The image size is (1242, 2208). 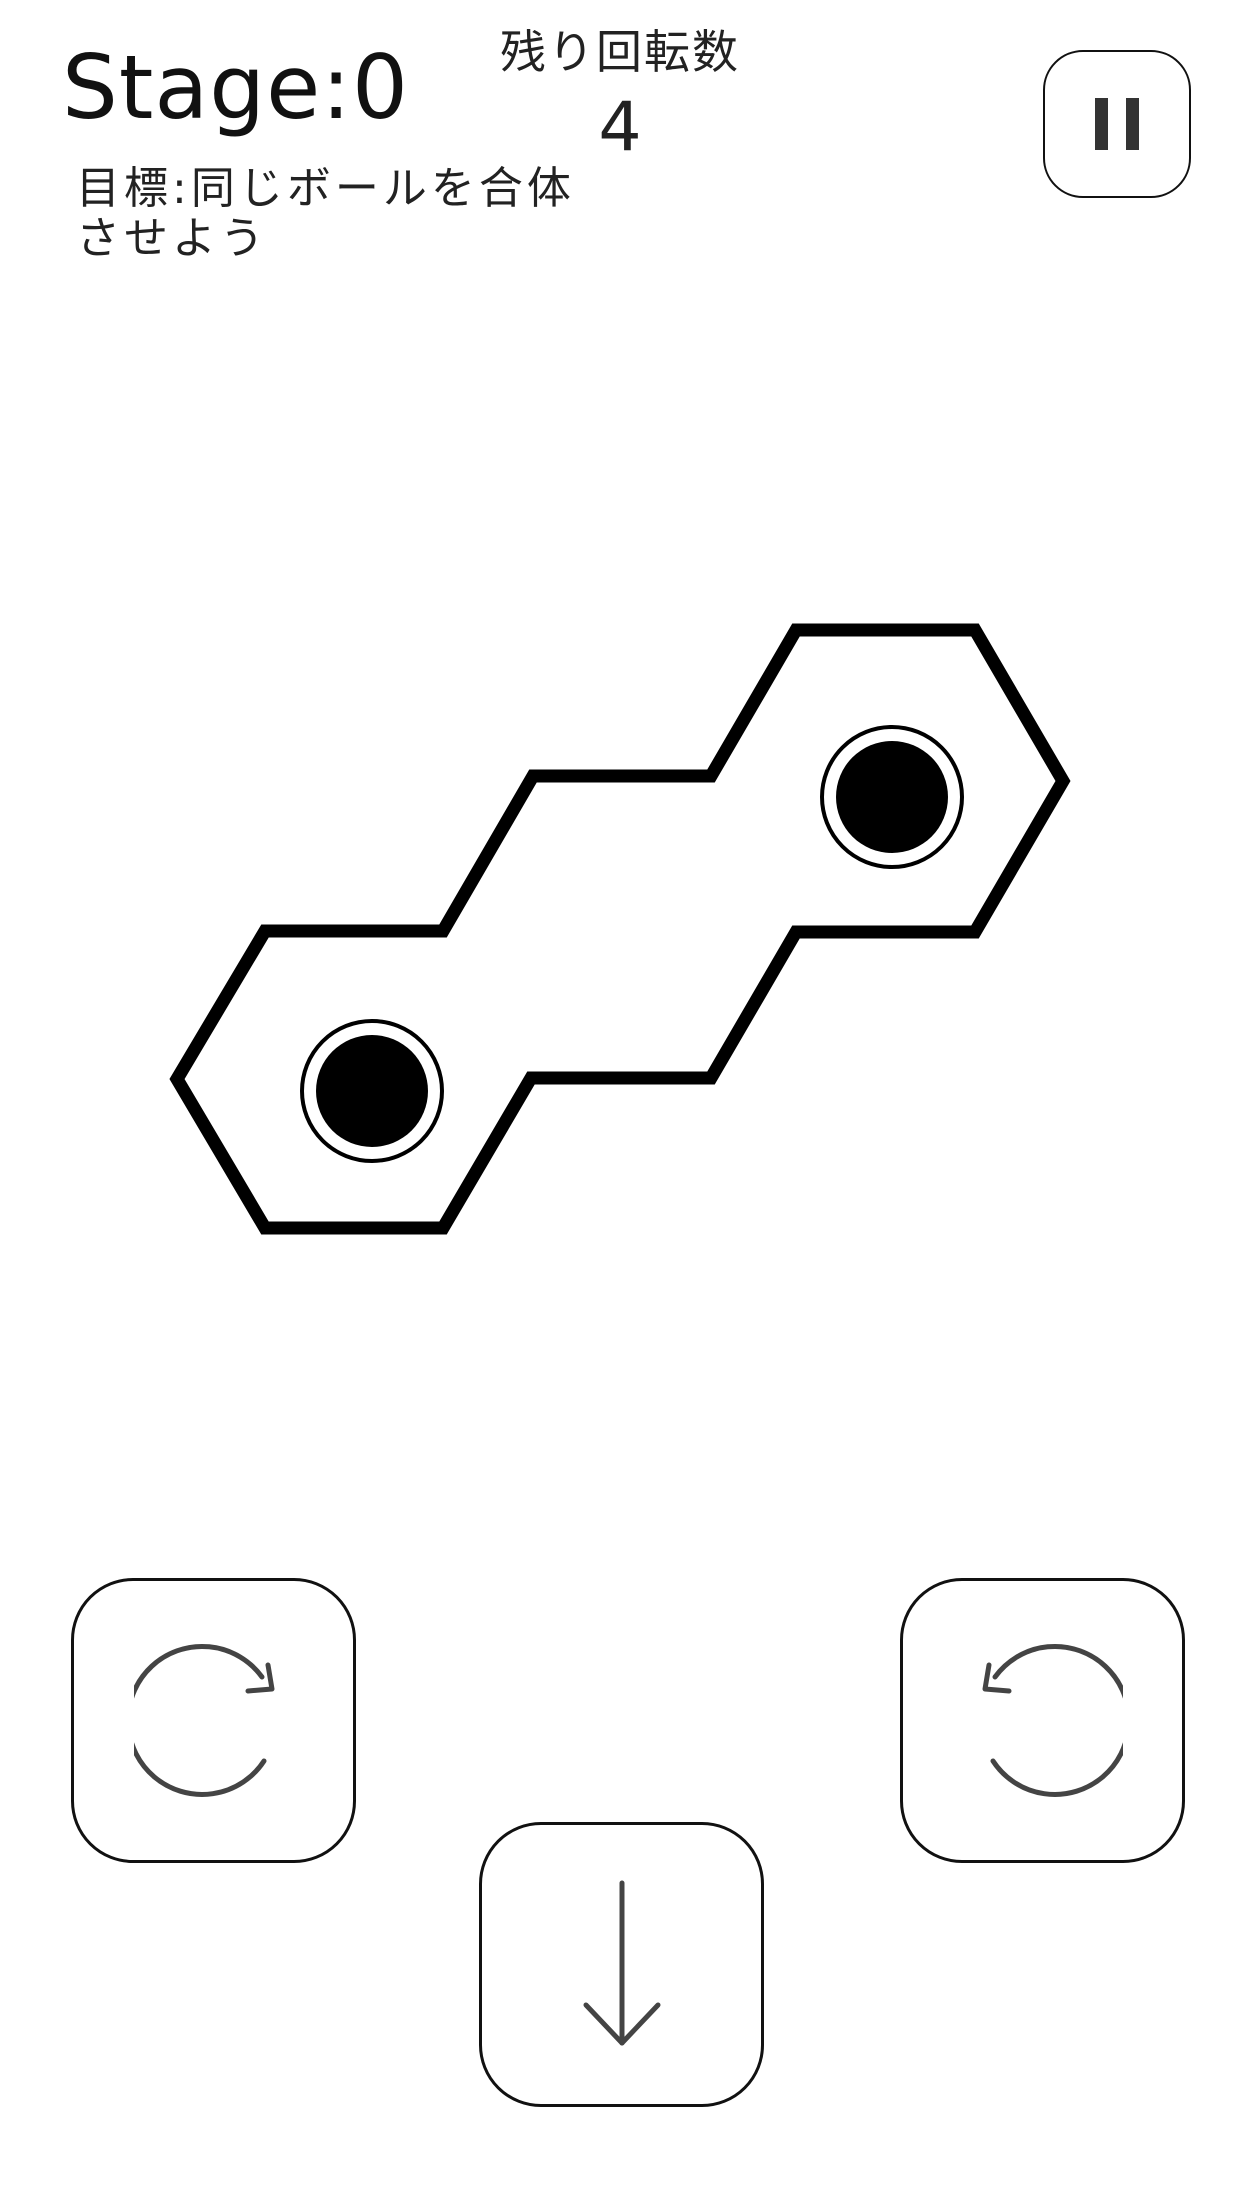 I want to click on remaining-rotations-count: 4, so click(x=620, y=127).